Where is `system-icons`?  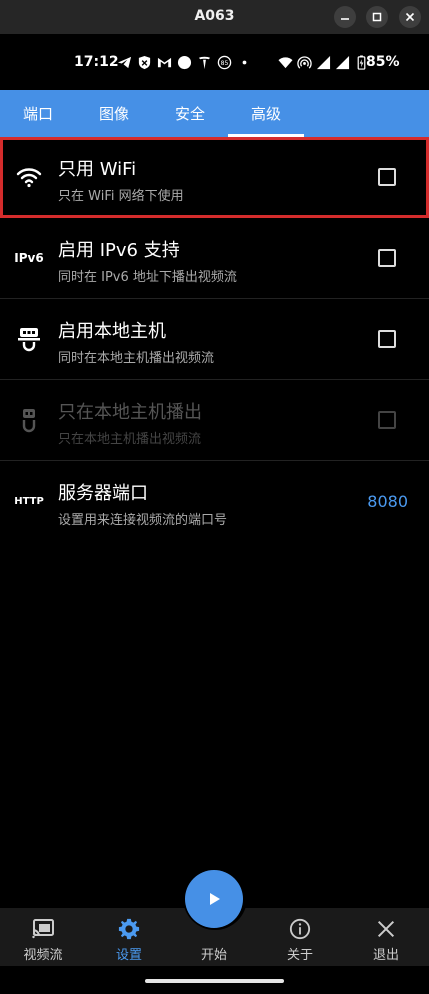
system-icons is located at coordinates (323, 62).